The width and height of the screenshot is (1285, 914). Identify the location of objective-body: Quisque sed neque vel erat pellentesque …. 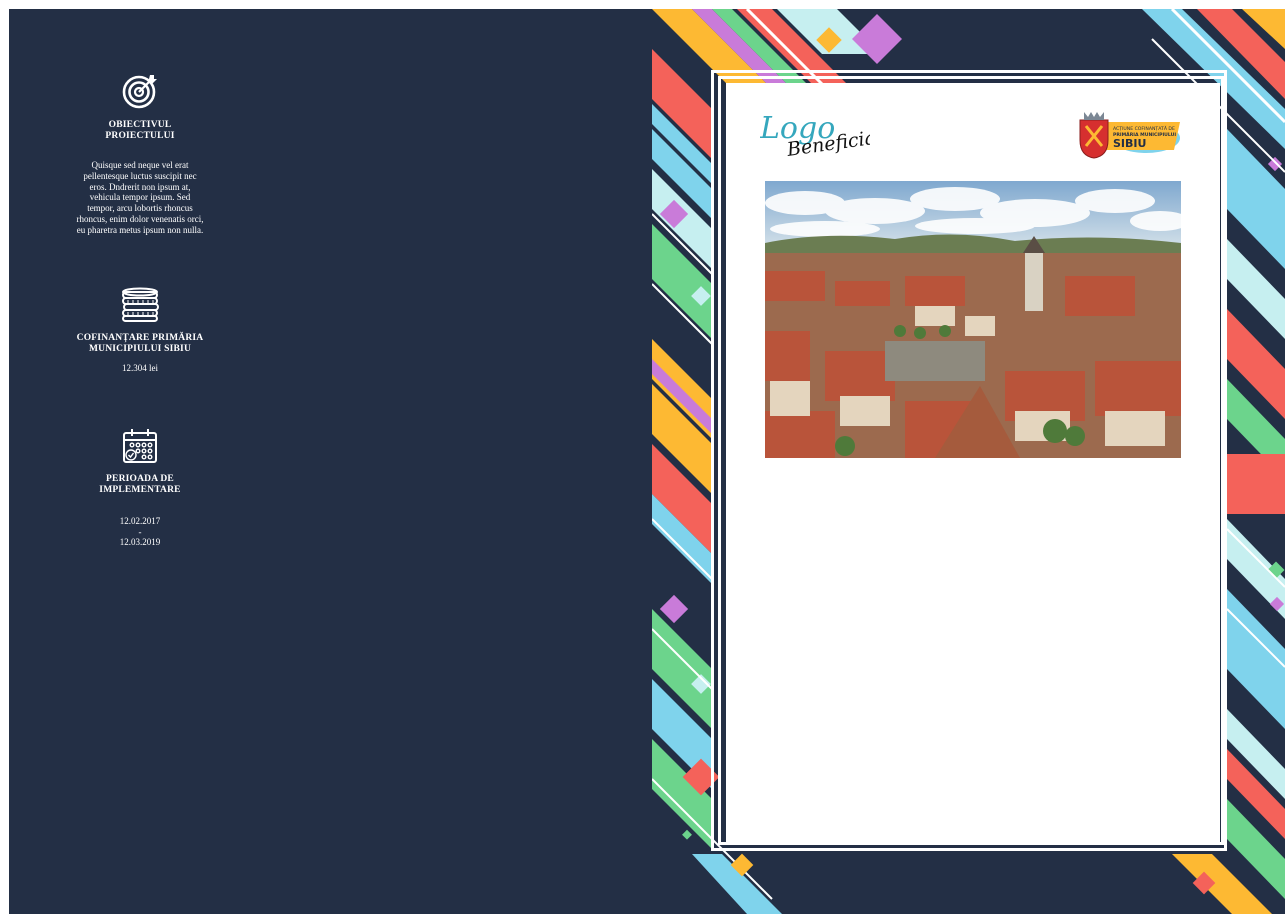
(140, 197).